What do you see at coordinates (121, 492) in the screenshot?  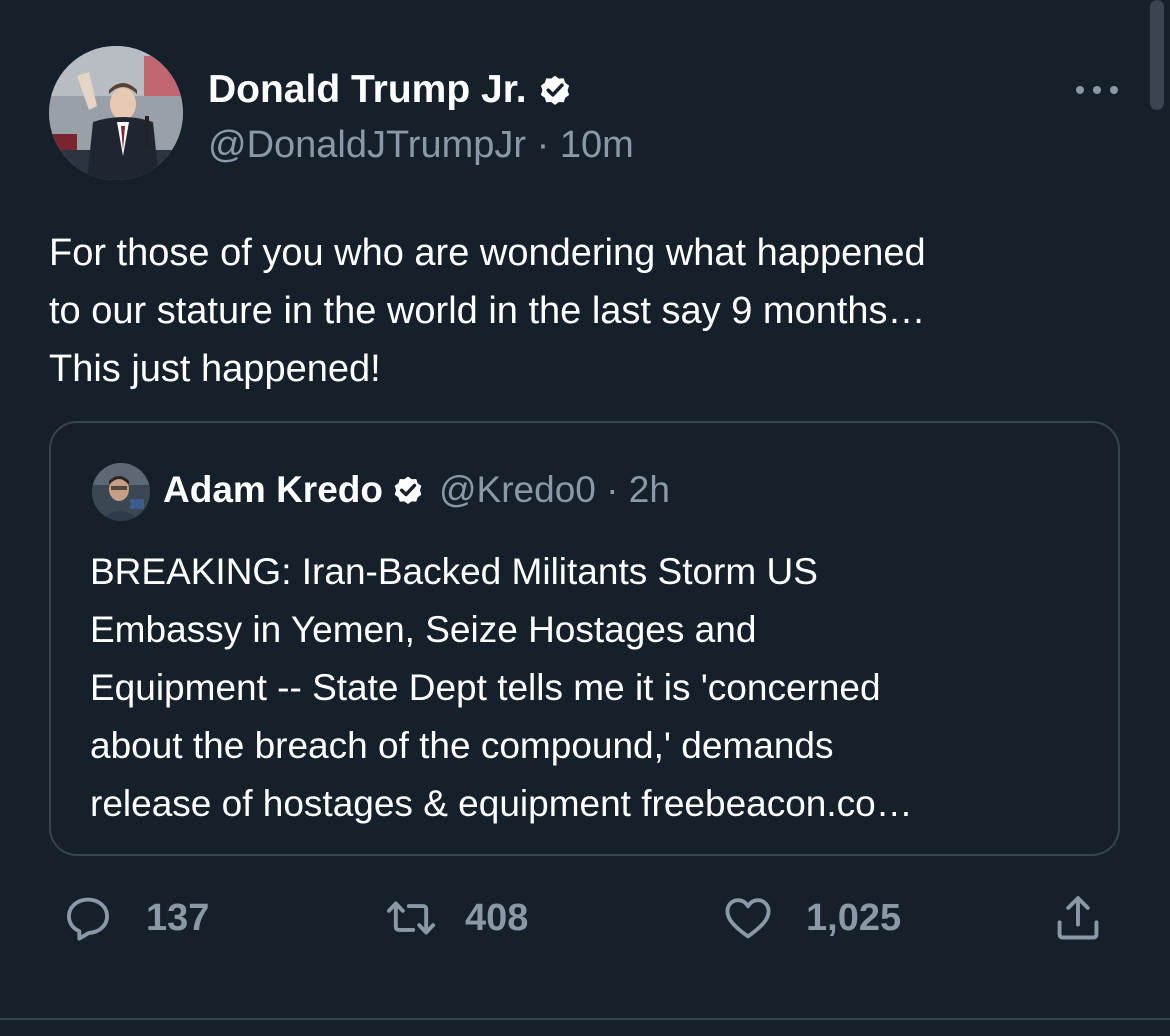 I see `quoted-author-avatar` at bounding box center [121, 492].